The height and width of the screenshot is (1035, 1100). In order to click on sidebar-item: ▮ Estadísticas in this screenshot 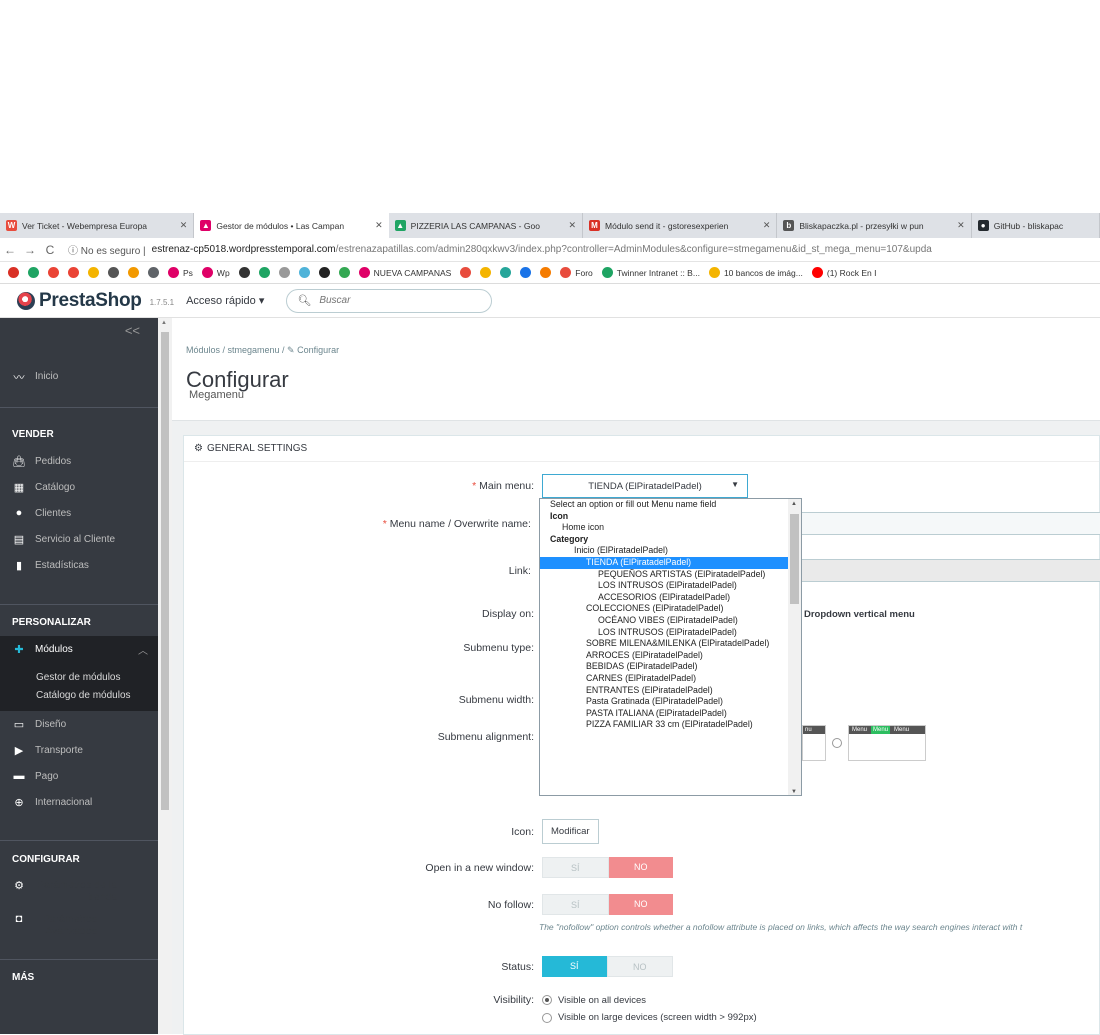, I will do `click(79, 565)`.